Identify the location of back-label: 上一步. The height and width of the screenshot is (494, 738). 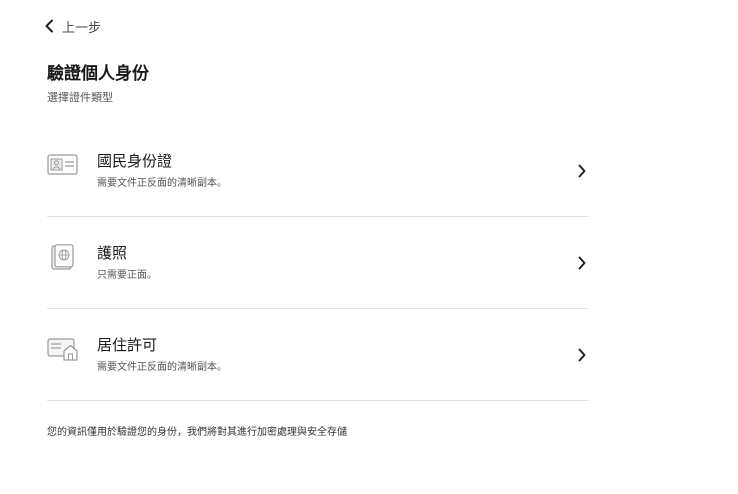
(82, 28).